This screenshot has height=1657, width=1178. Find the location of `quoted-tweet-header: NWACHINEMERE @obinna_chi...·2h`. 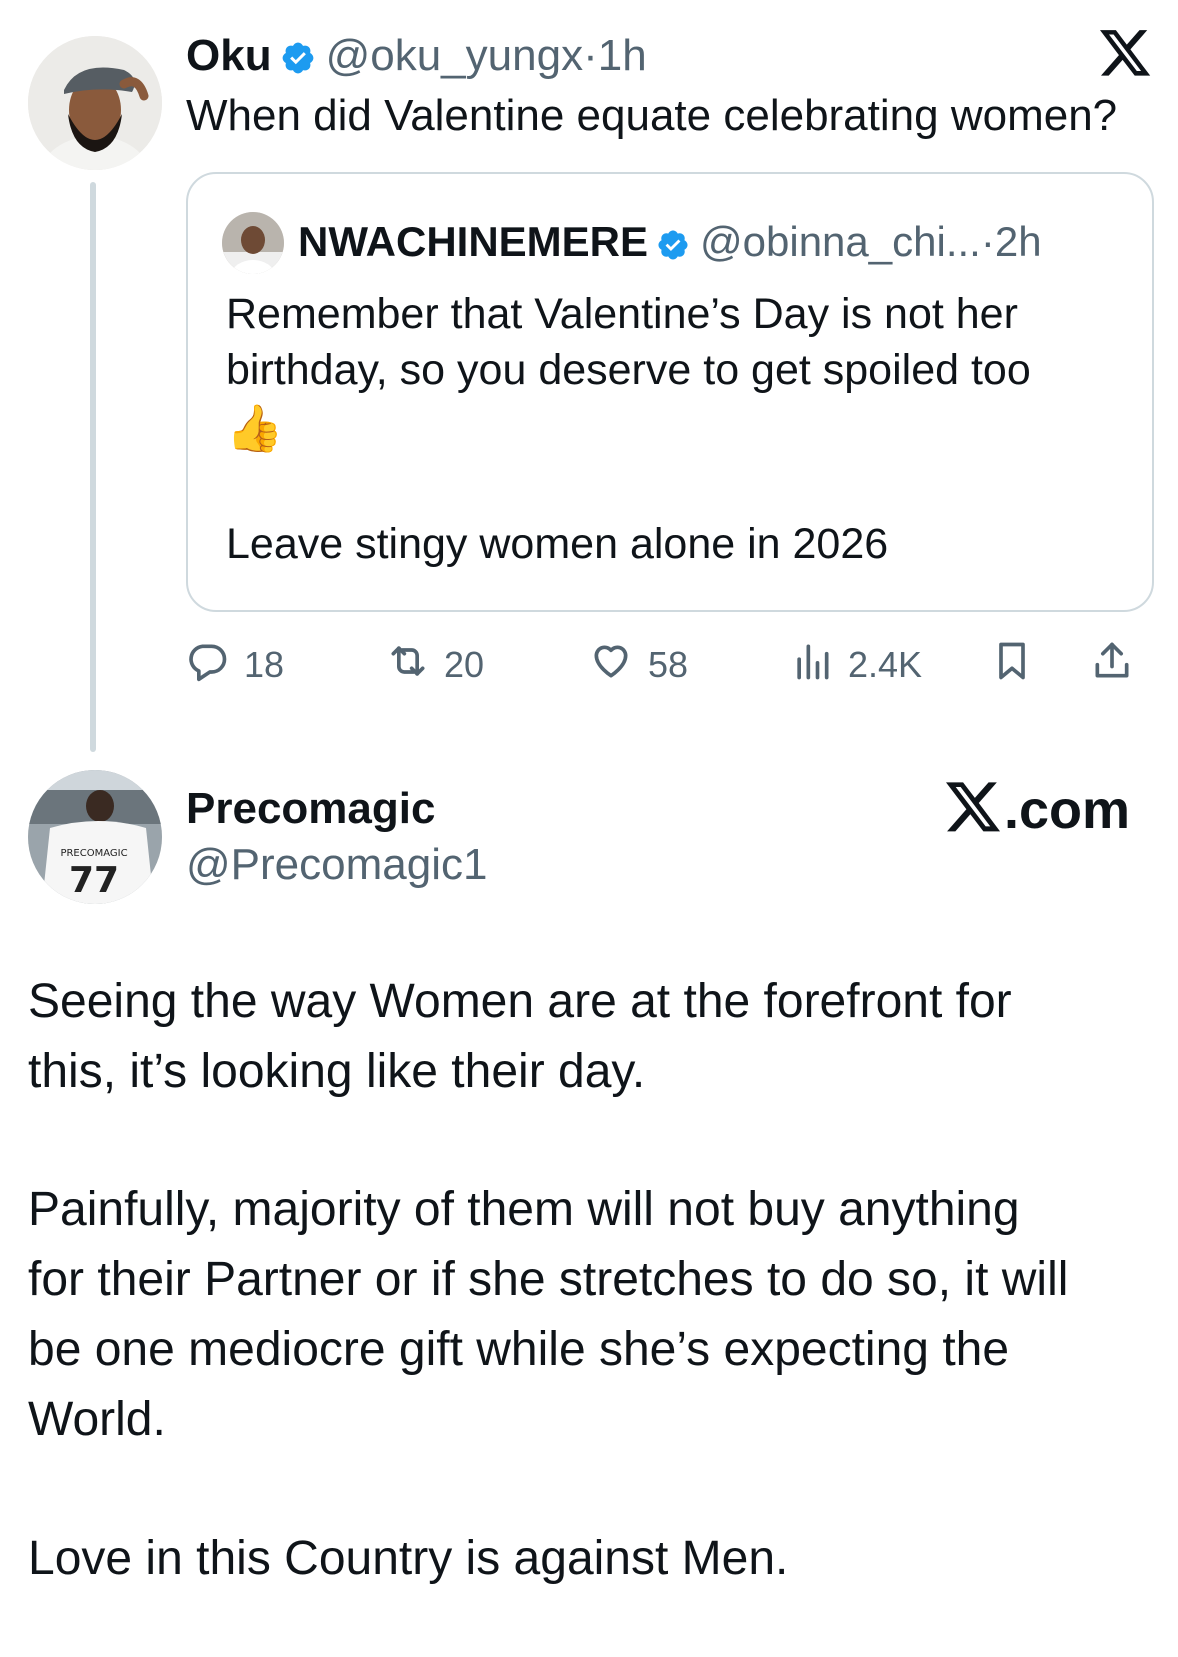

quoted-tweet-header: NWACHINEMERE @obinna_chi...·2h is located at coordinates (670, 245).